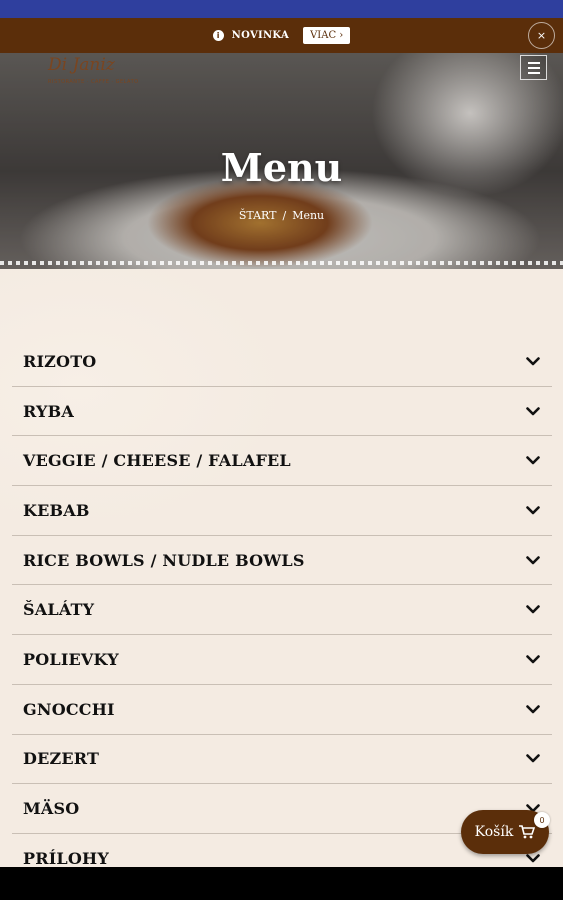 Image resolution: width=563 pixels, height=900 pixels. I want to click on menu-category-label: RYBA, so click(48, 411).